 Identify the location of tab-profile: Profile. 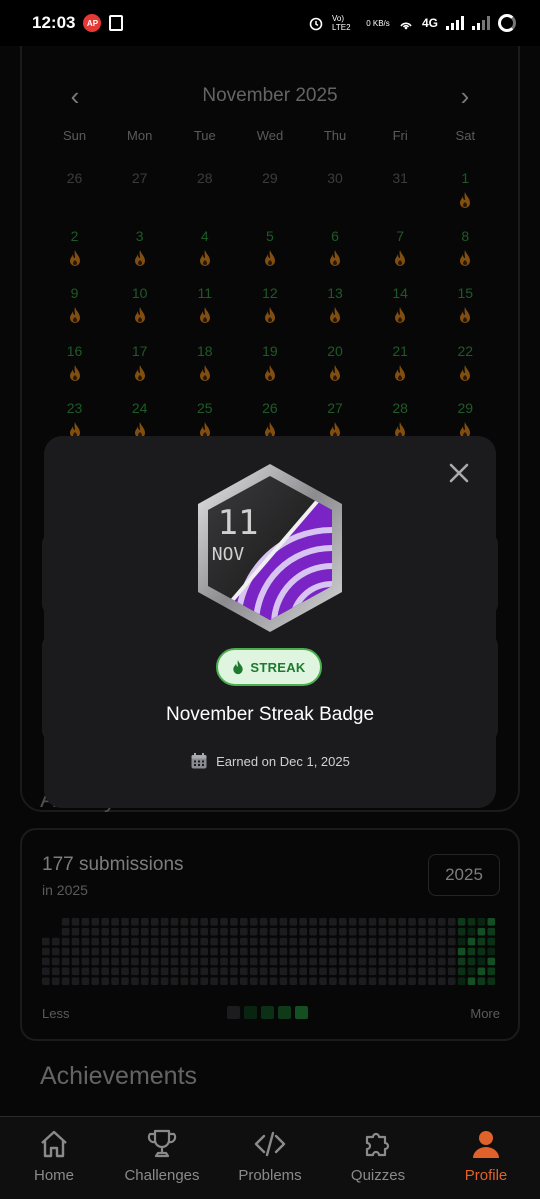
(486, 1158).